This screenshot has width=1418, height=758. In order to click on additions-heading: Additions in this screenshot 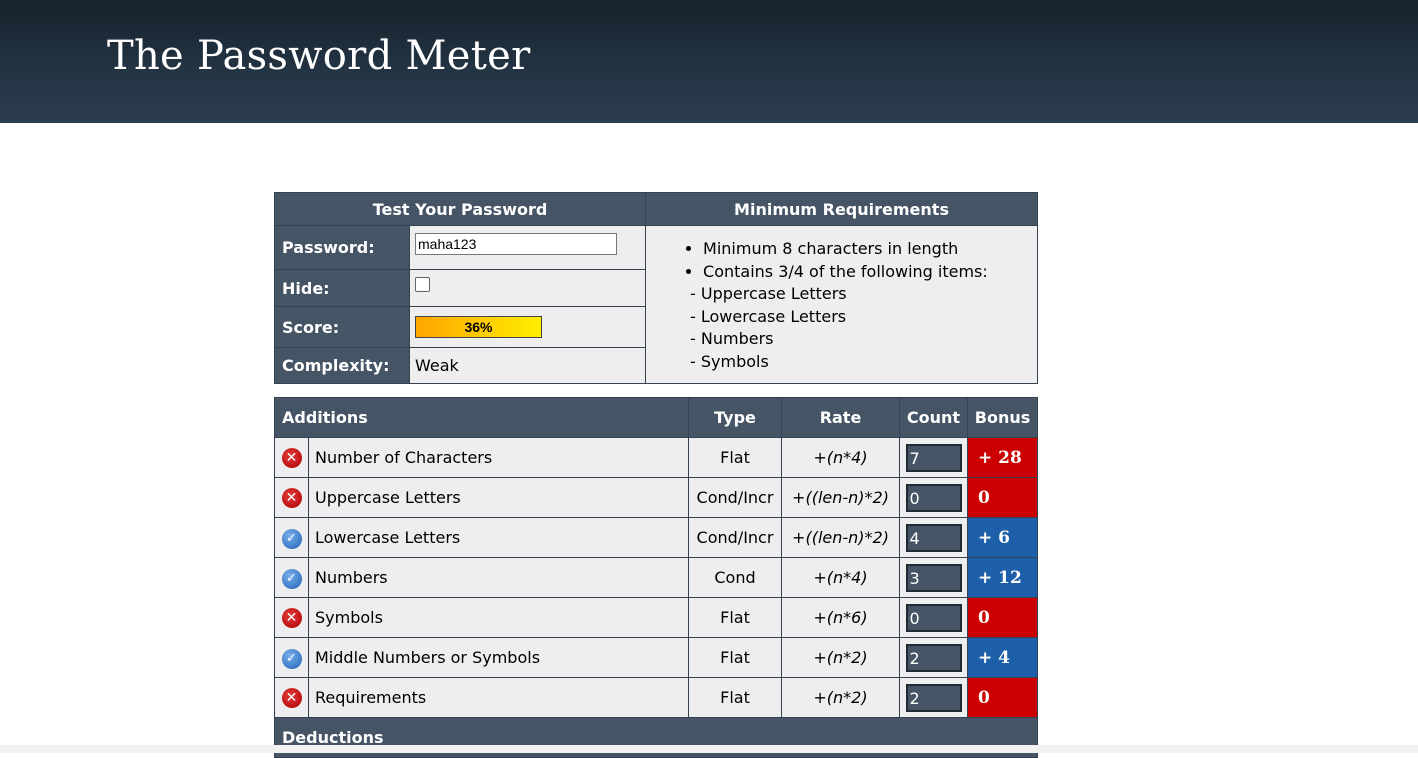, I will do `click(481, 417)`.